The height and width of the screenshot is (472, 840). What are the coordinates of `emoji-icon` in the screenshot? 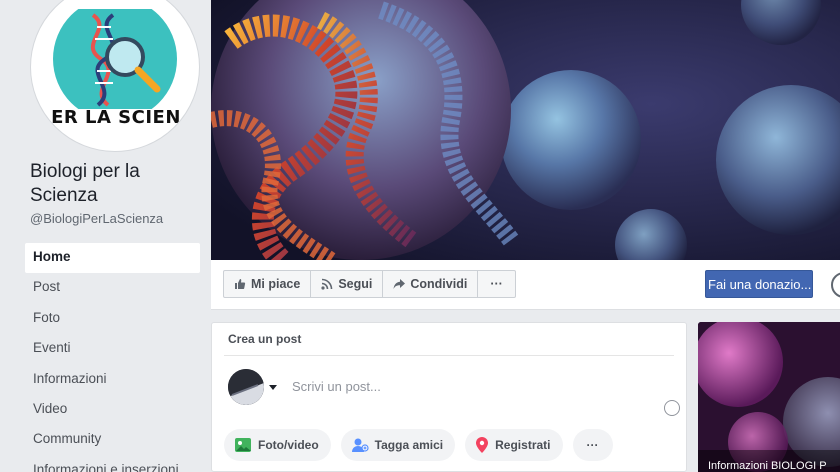 It's located at (672, 408).